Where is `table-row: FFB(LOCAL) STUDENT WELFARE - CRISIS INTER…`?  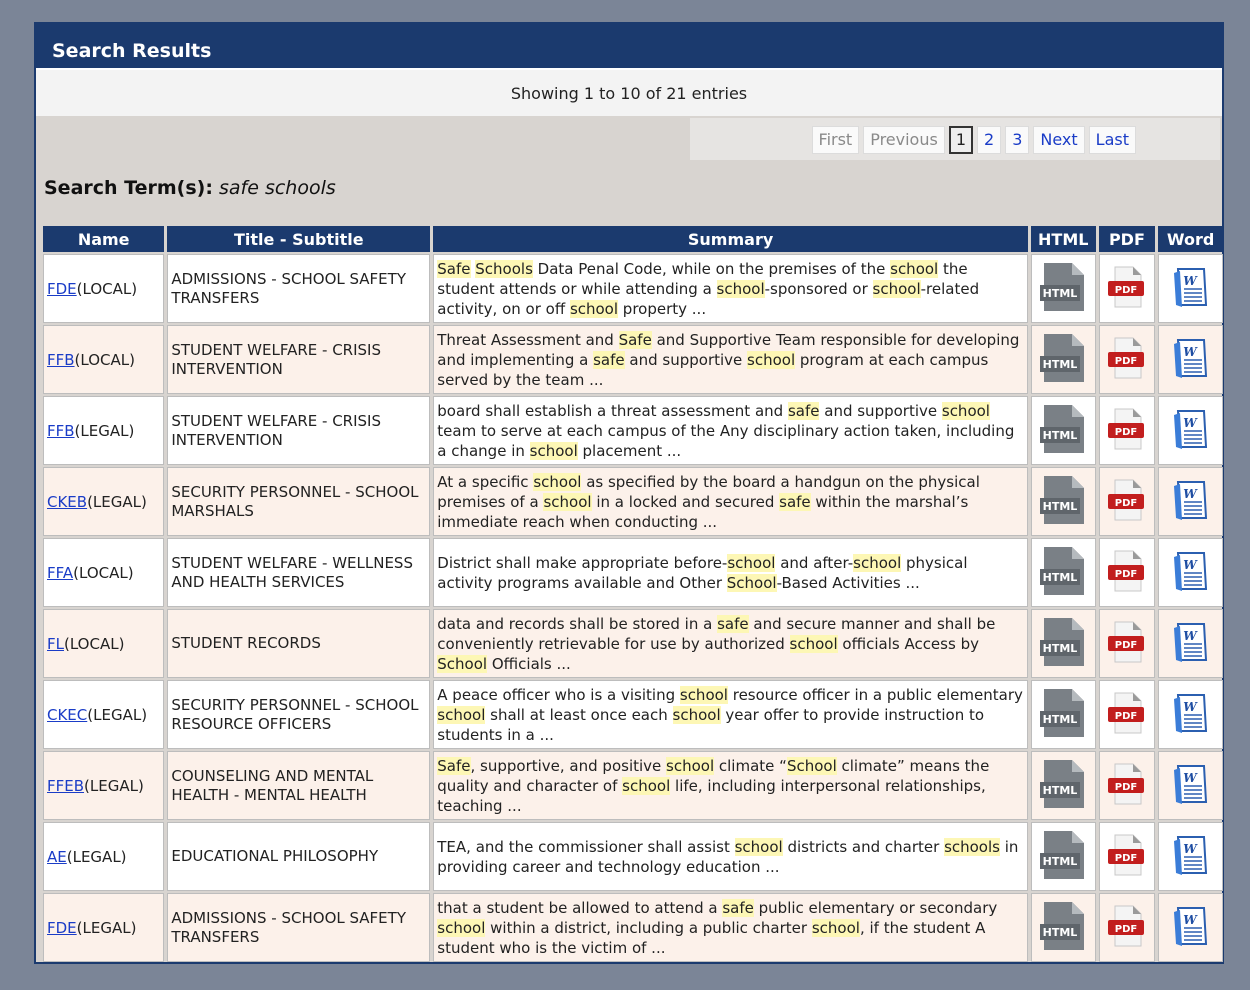
table-row: FFB(LOCAL) STUDENT WELFARE - CRISIS INTER… is located at coordinates (633, 359).